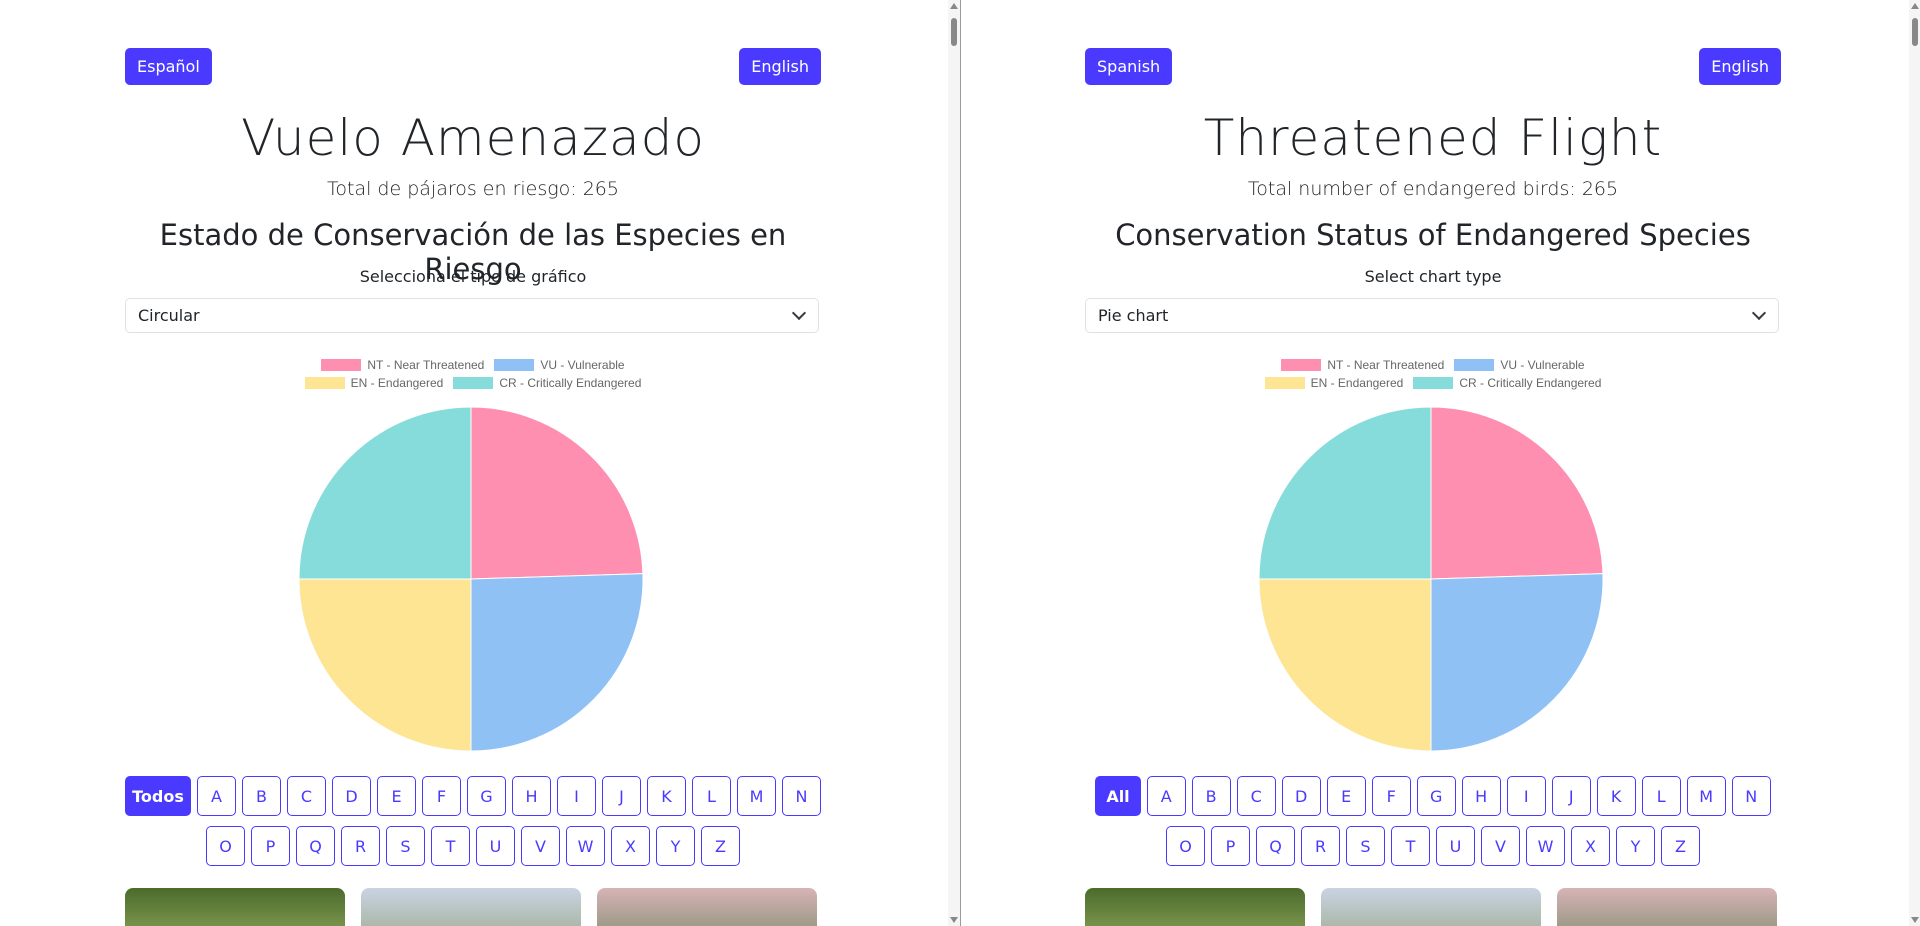 Image resolution: width=1920 pixels, height=926 pixels. I want to click on chart-type-label: Selecciona el tipo de gráfico, so click(473, 276).